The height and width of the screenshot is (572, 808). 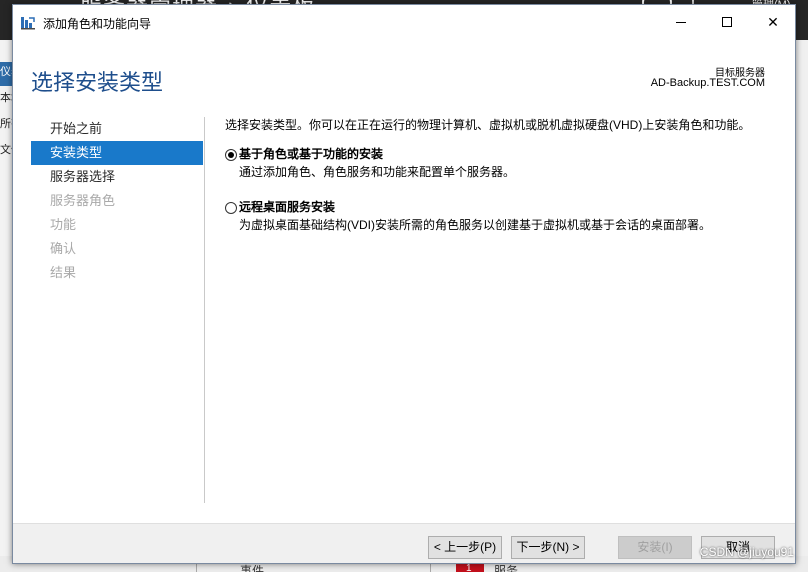 I want to click on step-server-selection: 服务器选择, so click(x=117, y=177).